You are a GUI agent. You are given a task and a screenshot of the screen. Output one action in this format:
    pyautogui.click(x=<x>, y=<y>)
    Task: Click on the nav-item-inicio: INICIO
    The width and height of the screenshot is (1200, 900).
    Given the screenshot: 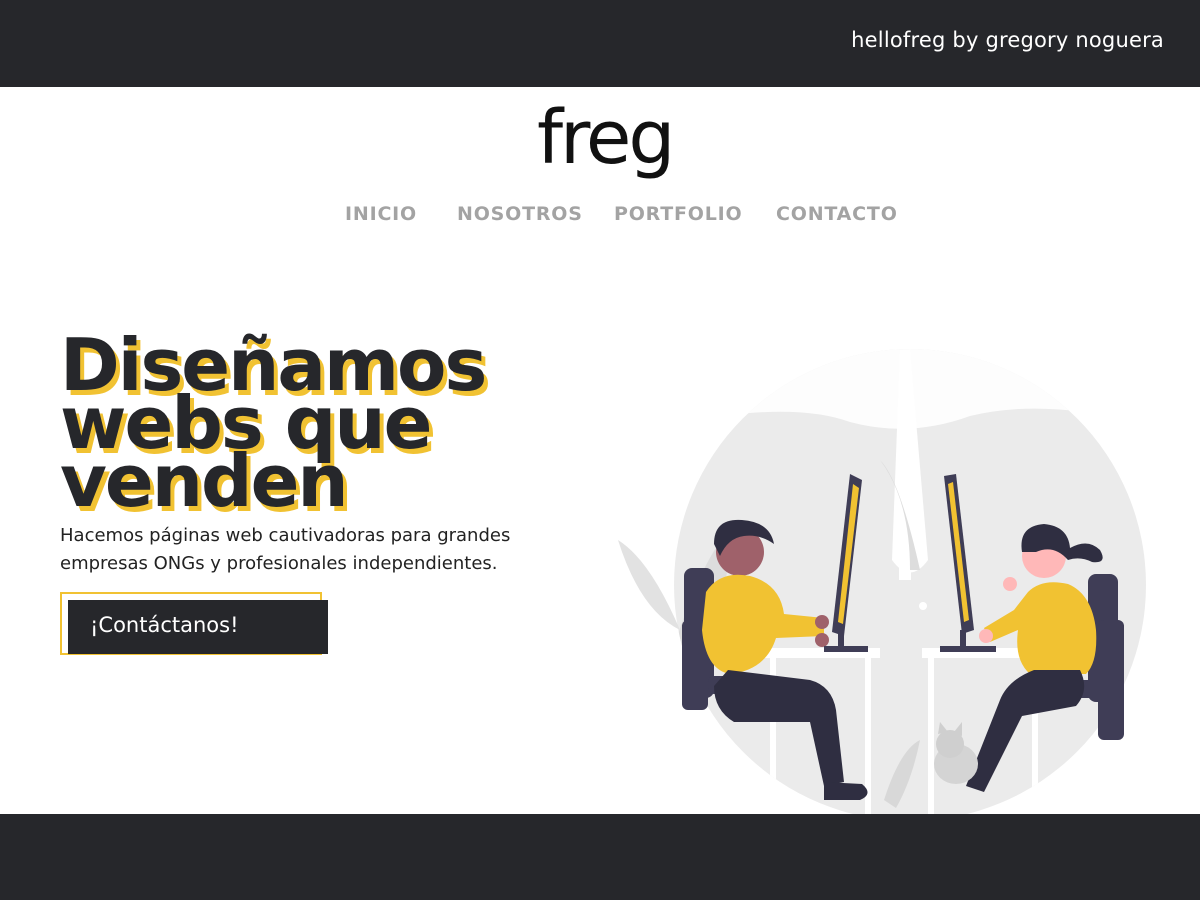 What is the action you would take?
    pyautogui.click(x=381, y=214)
    